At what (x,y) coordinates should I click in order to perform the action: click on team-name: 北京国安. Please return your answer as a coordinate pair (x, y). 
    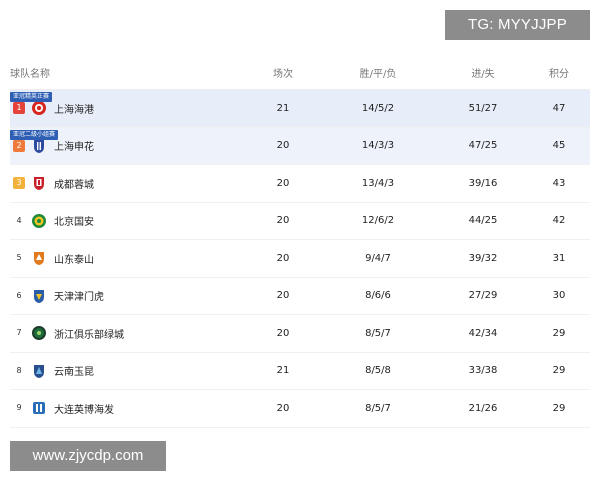
    Looking at the image, I should click on (74, 223).